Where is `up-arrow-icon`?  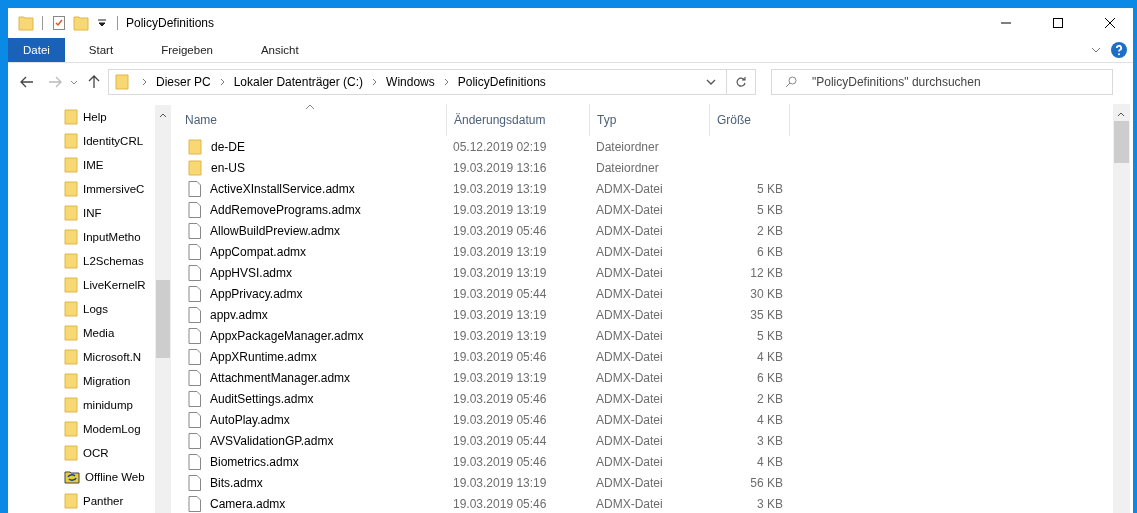 up-arrow-icon is located at coordinates (94, 82).